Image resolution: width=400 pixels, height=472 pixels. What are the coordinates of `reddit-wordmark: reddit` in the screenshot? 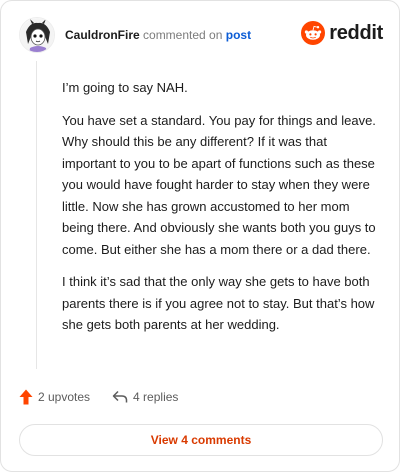 It's located at (356, 32).